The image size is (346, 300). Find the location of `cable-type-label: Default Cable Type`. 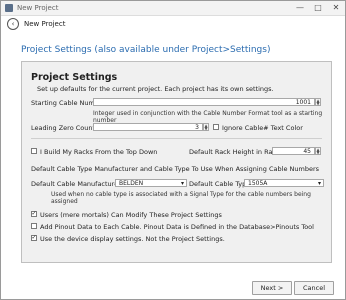

cable-type-label: Default Cable Type is located at coordinates (220, 184).